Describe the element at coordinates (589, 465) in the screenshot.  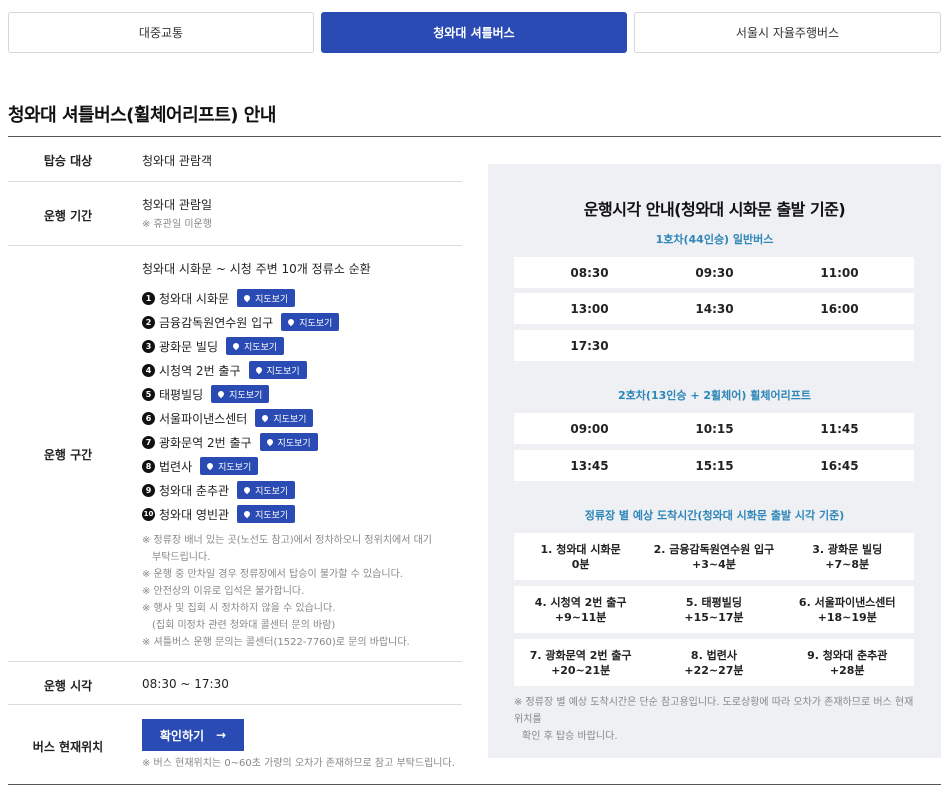
I see `time-cell: 13:45` at that location.